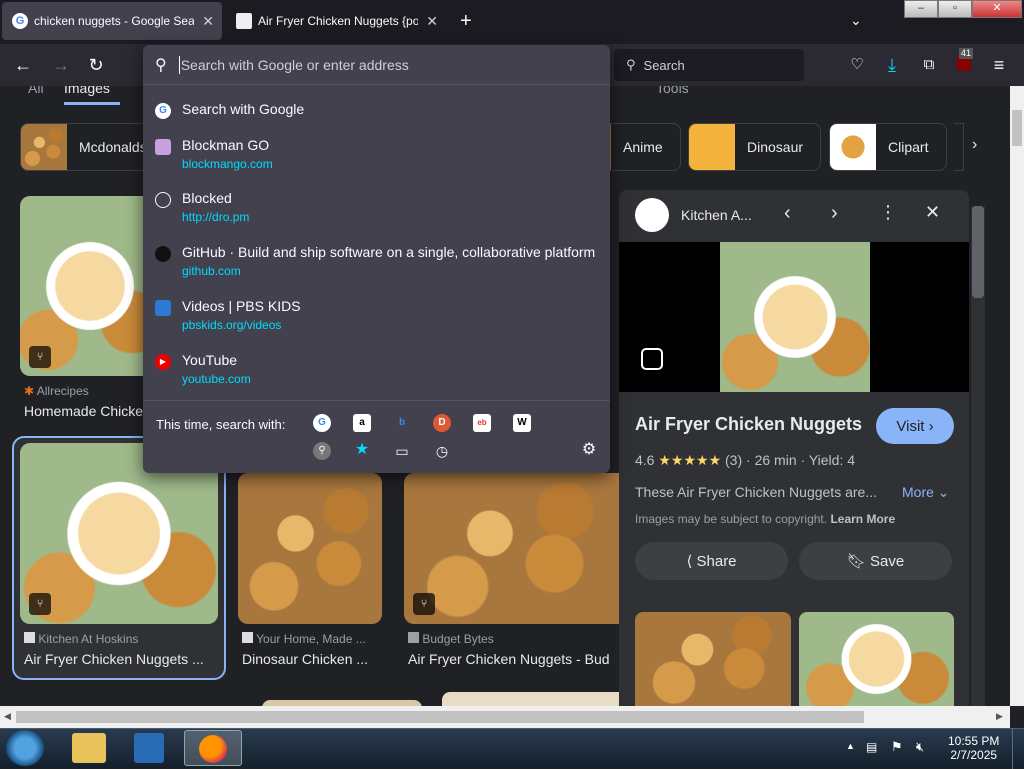 Image resolution: width=1024 pixels, height=769 pixels. I want to click on menu-icon: ≡, so click(999, 65).